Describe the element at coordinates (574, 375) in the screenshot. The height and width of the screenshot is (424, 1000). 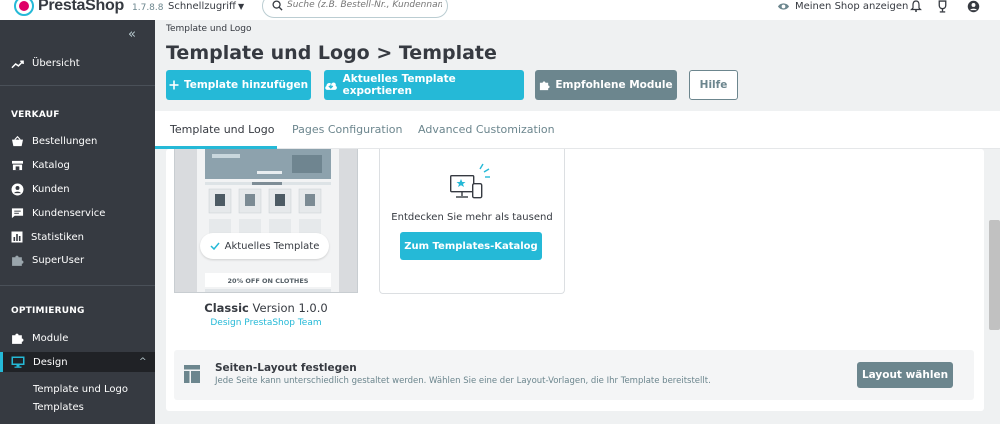
I see `page-layout-section` at that location.